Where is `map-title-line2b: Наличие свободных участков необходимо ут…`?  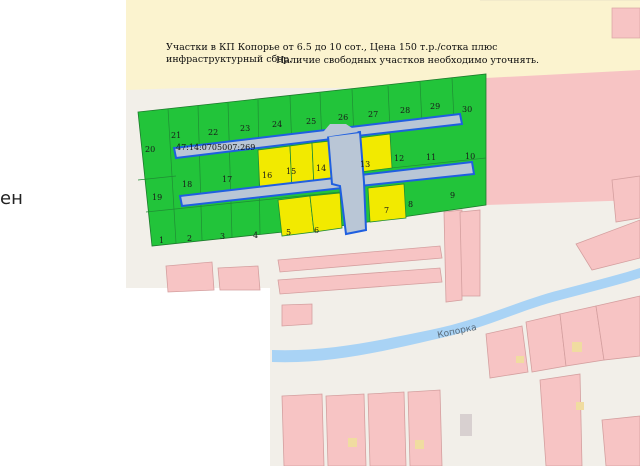 map-title-line2b: Наличие свободных участков необходимо ут… is located at coordinates (407, 60).